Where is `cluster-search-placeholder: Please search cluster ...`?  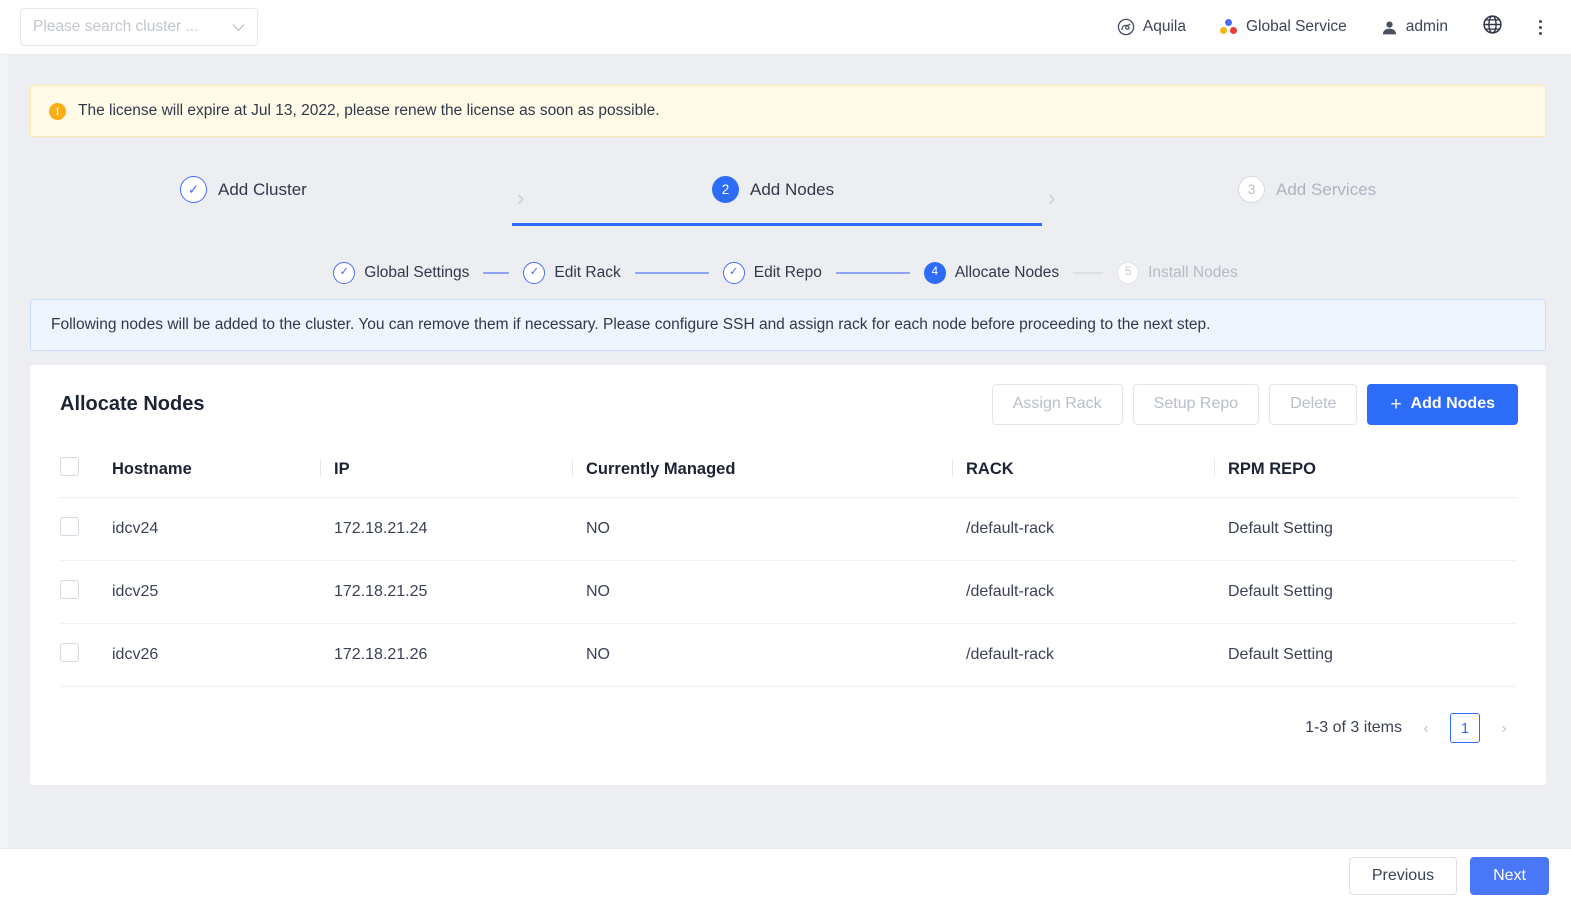
cluster-search-placeholder: Please search cluster ... is located at coordinates (116, 26).